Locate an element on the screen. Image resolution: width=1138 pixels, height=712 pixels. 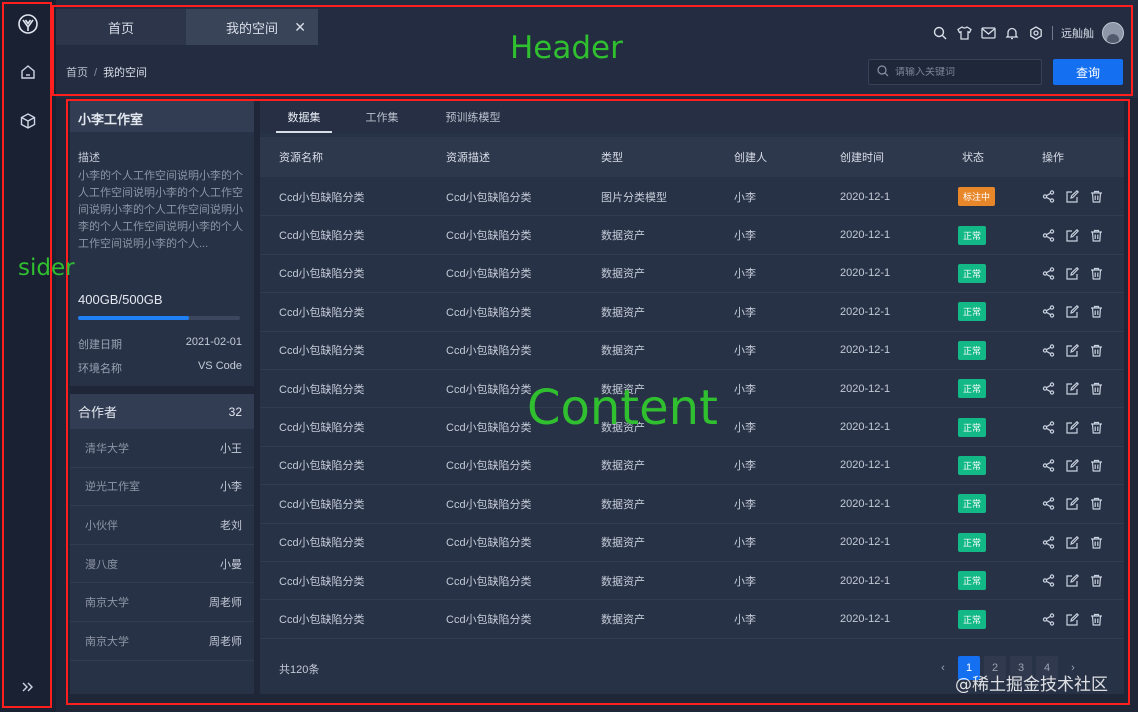
tab-label: 首页 is located at coordinates (120, 28).